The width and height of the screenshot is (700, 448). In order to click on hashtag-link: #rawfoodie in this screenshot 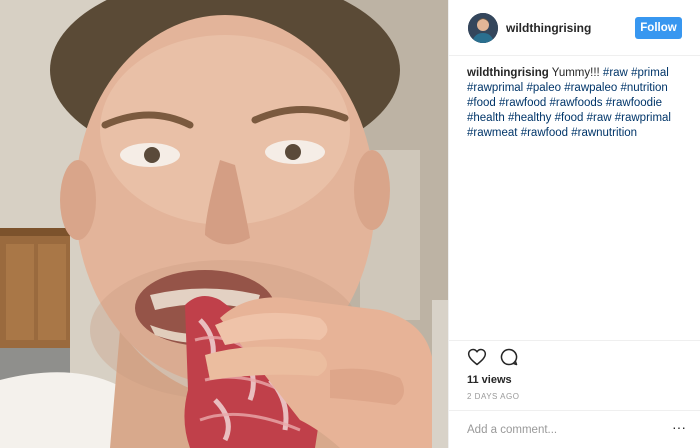, I will do `click(634, 103)`.